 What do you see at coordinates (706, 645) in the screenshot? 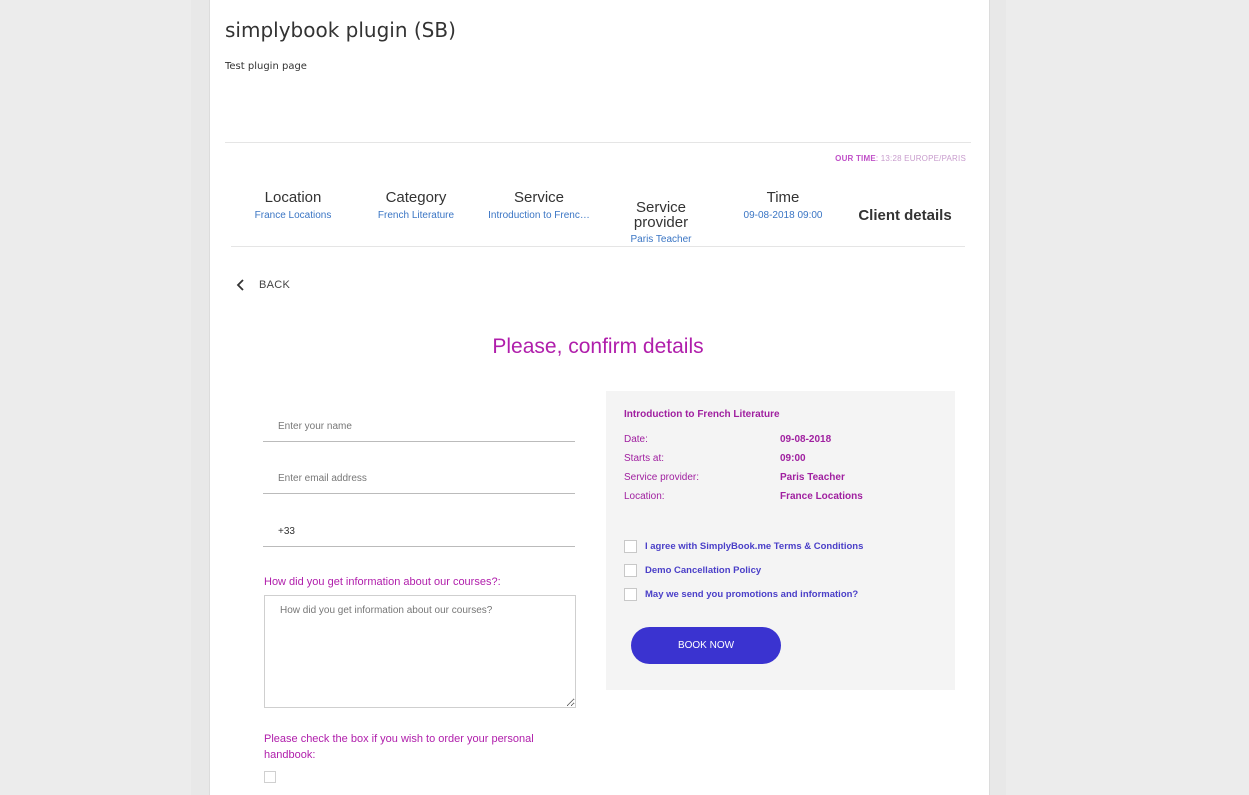
I see `book-now-button: BOOK NOW` at bounding box center [706, 645].